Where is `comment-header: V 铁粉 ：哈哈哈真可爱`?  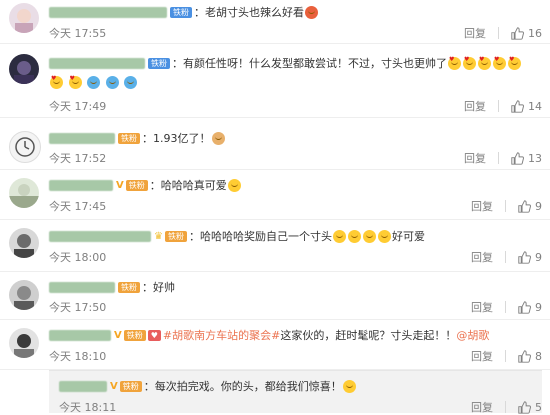 comment-header: V 铁粉 ：哈哈哈真可爱 is located at coordinates (145, 185).